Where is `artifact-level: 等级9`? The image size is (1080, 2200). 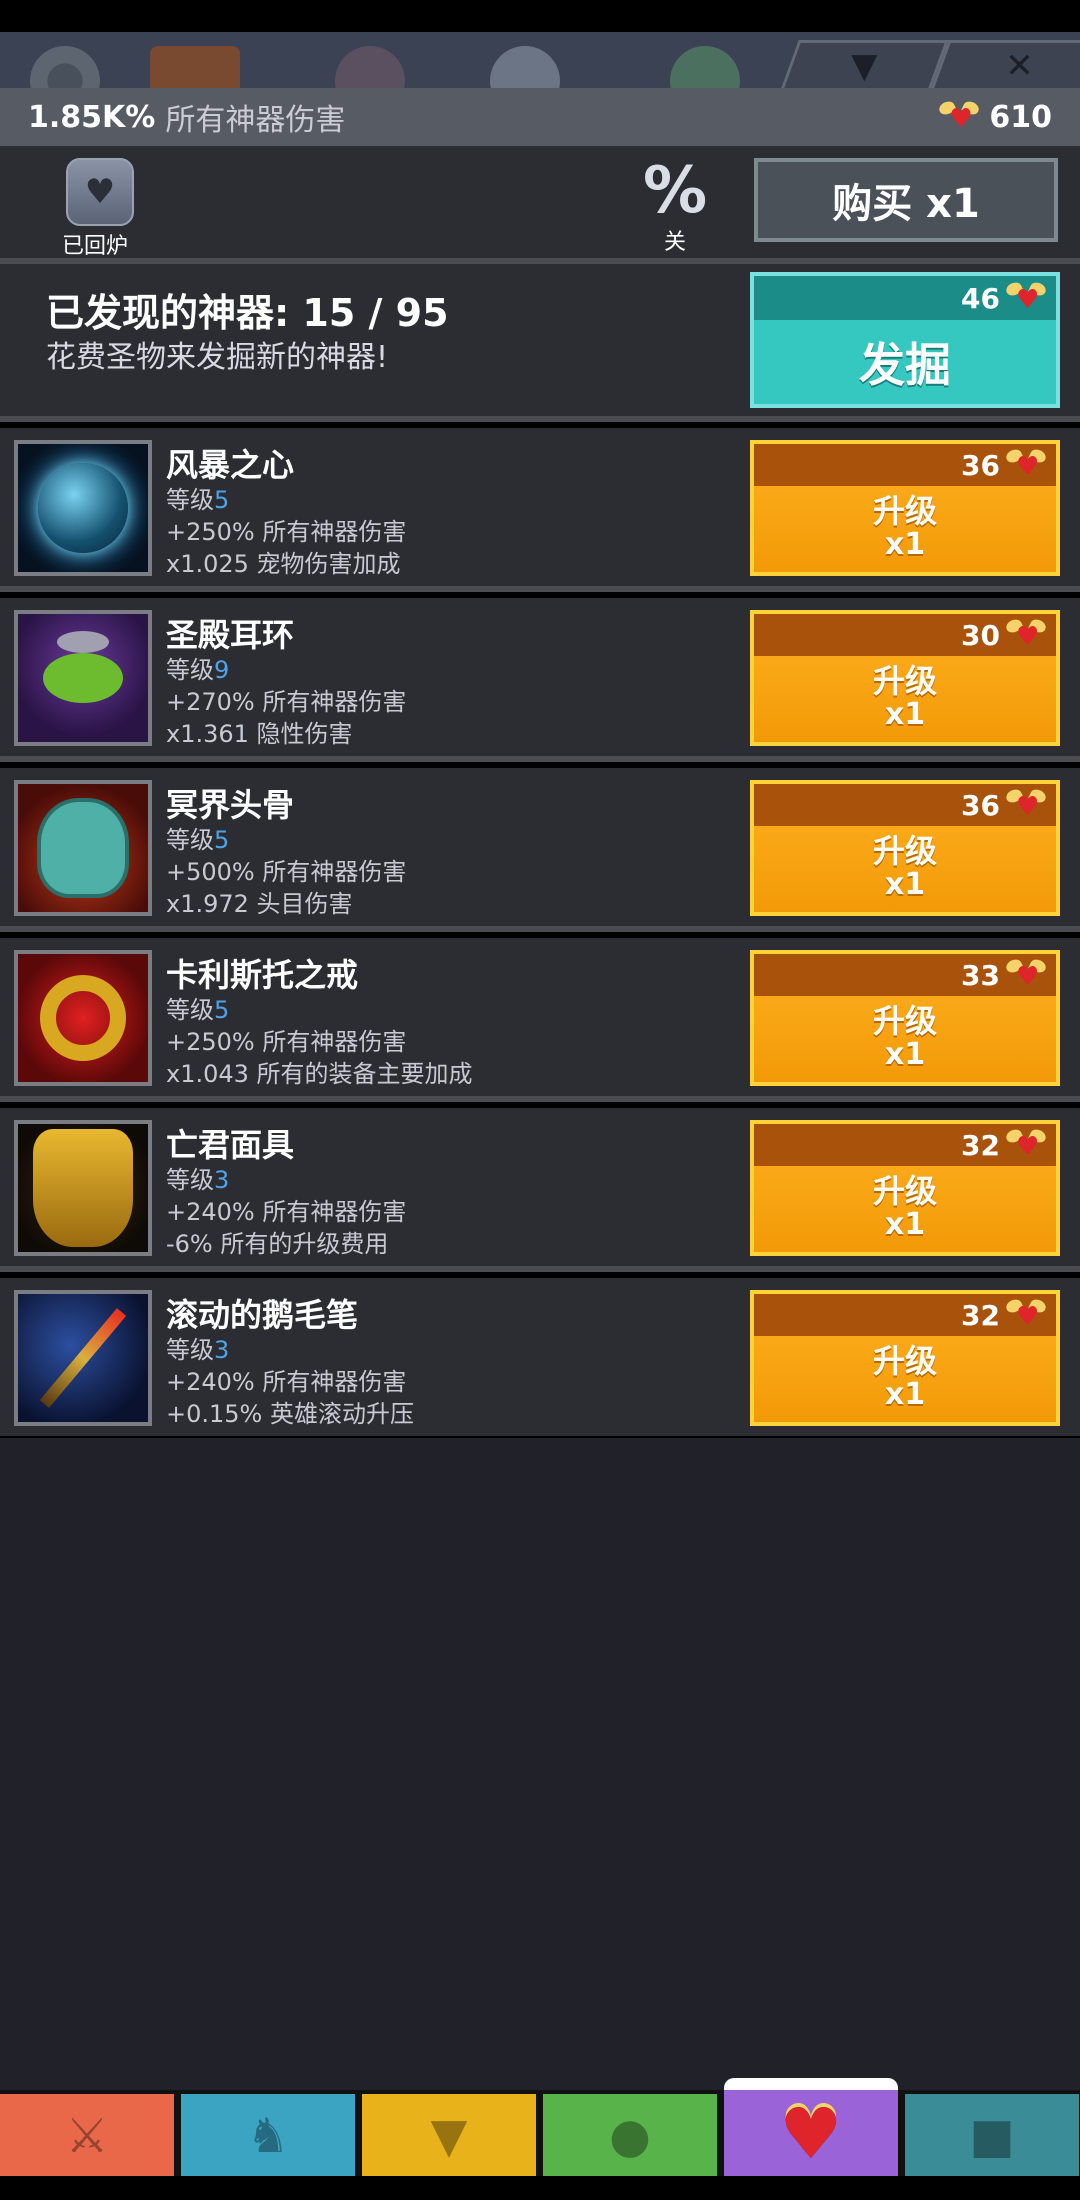
artifact-level: 等级9 is located at coordinates (198, 670).